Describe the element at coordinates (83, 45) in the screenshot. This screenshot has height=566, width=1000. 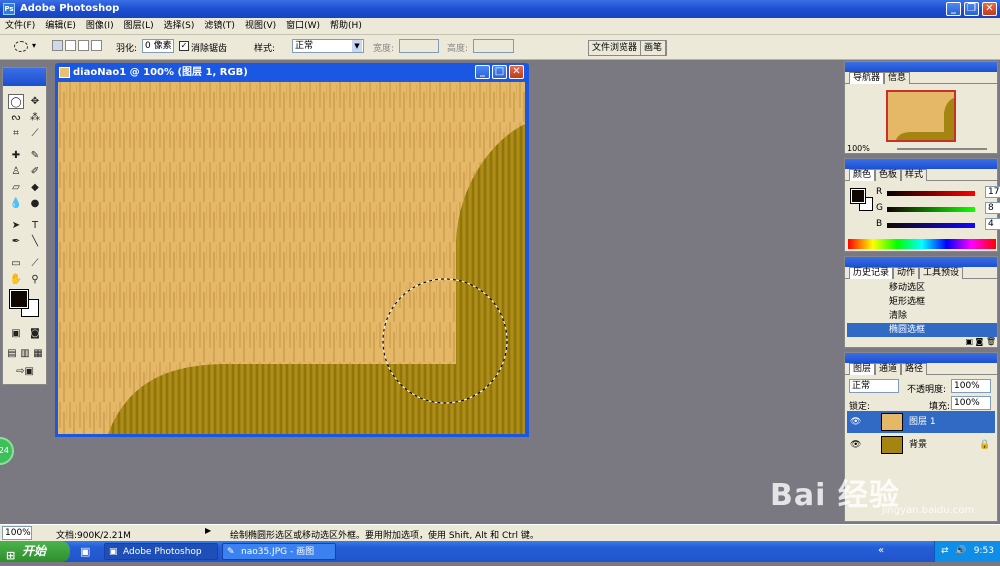
I see `subtract-selection-mode-button` at that location.